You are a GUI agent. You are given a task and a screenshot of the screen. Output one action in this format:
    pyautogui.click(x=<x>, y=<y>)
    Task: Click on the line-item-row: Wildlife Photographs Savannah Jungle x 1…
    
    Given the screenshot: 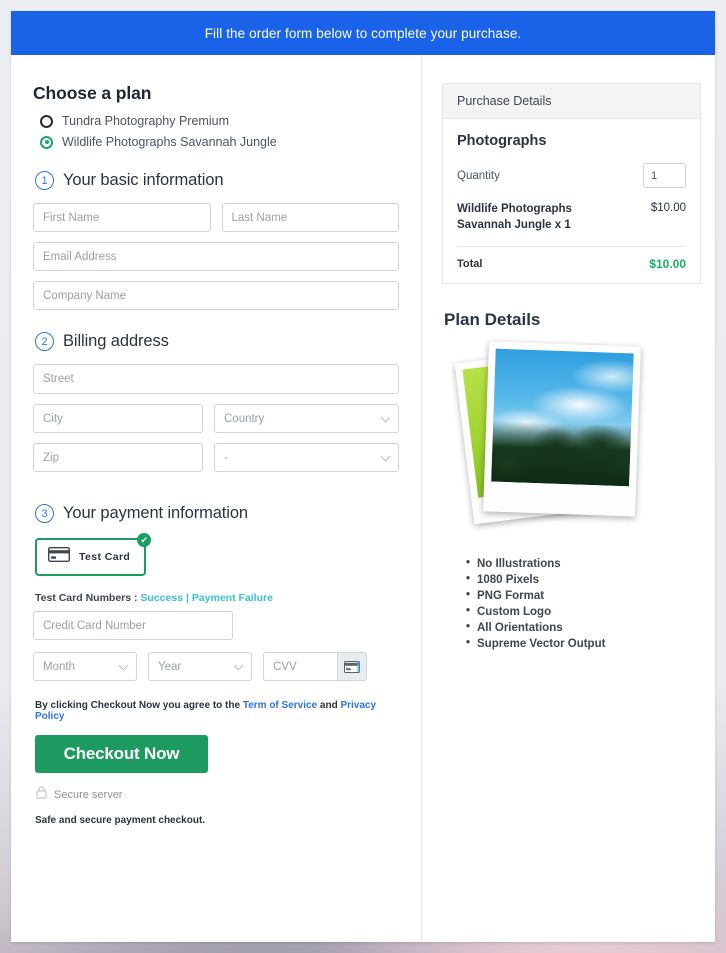 What is the action you would take?
    pyautogui.click(x=571, y=217)
    